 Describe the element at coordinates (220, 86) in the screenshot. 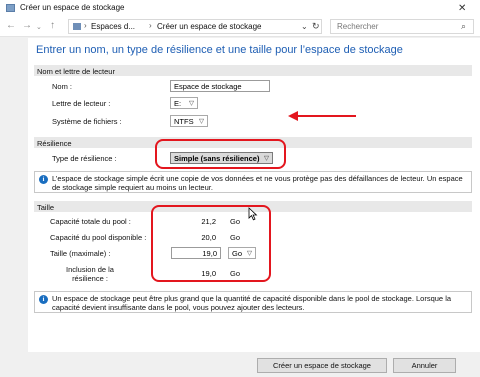

I see `name-input: Espace de stockage` at that location.